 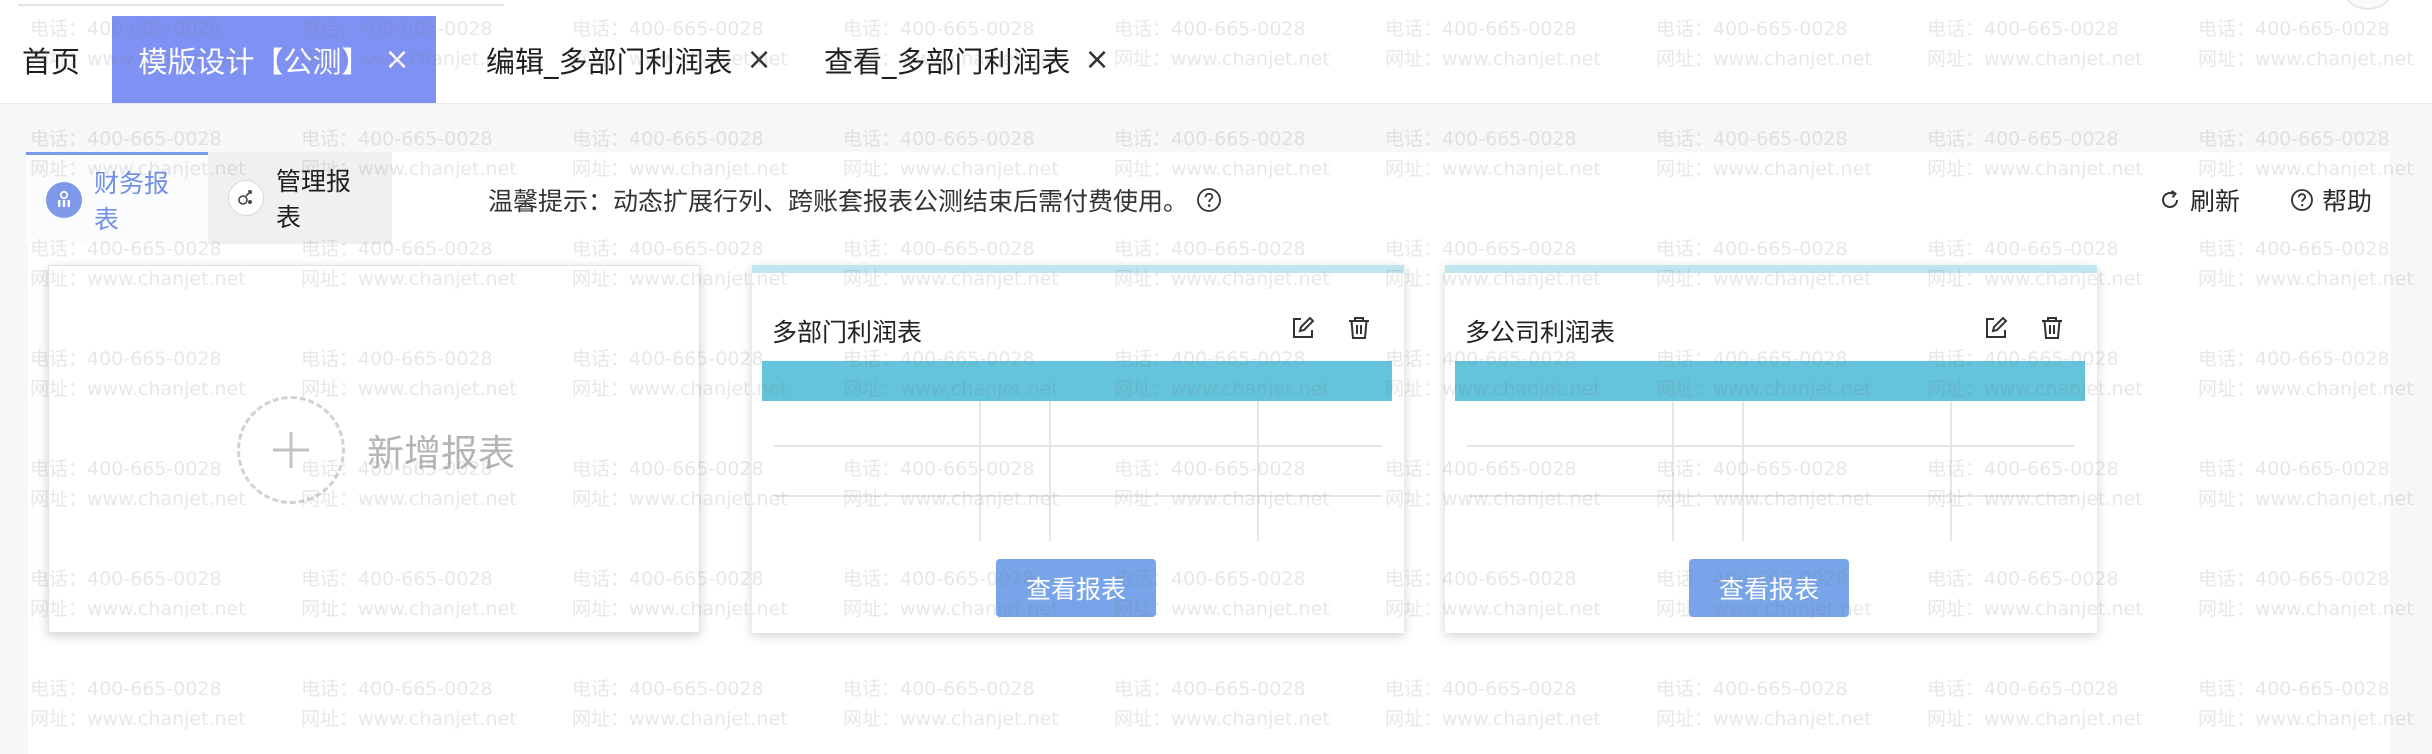 I want to click on tab-edit-report-label: 编辑_多部门利润表, so click(x=609, y=61).